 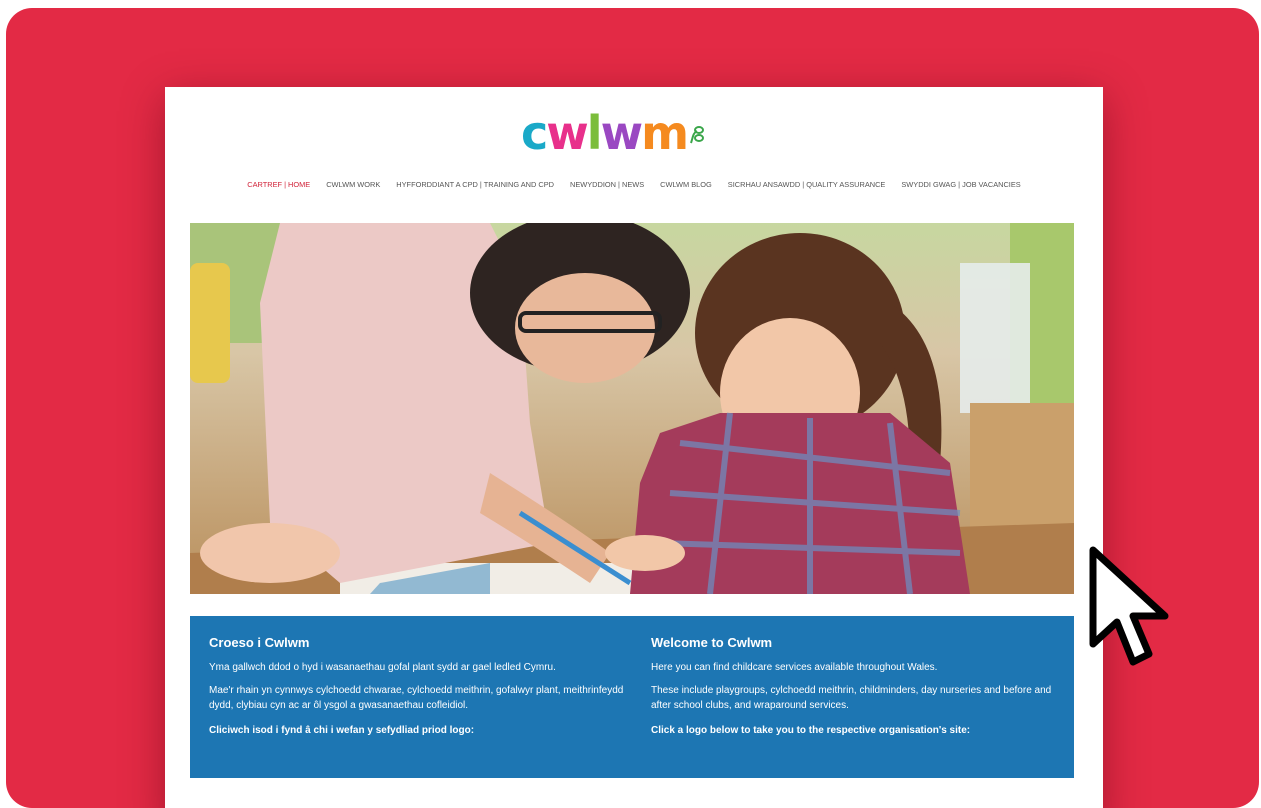 What do you see at coordinates (665, 133) in the screenshot?
I see `logo-letter-m: m` at bounding box center [665, 133].